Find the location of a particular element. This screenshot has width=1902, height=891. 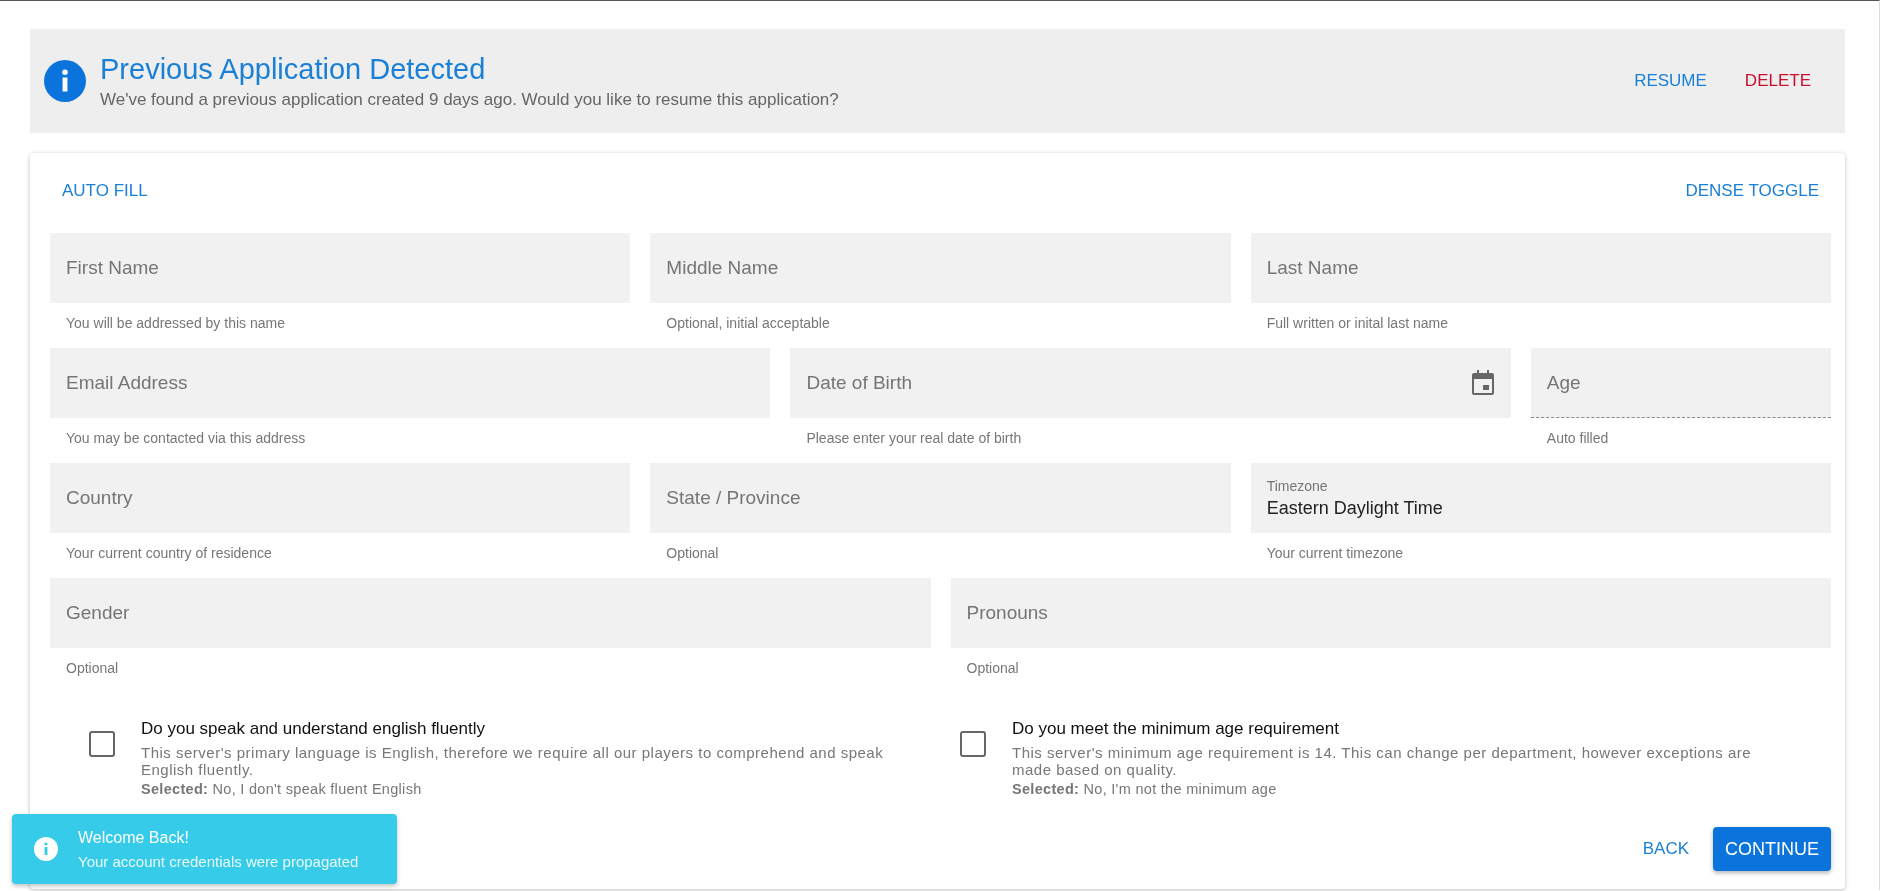

input-field: Gender is located at coordinates (490, 613).